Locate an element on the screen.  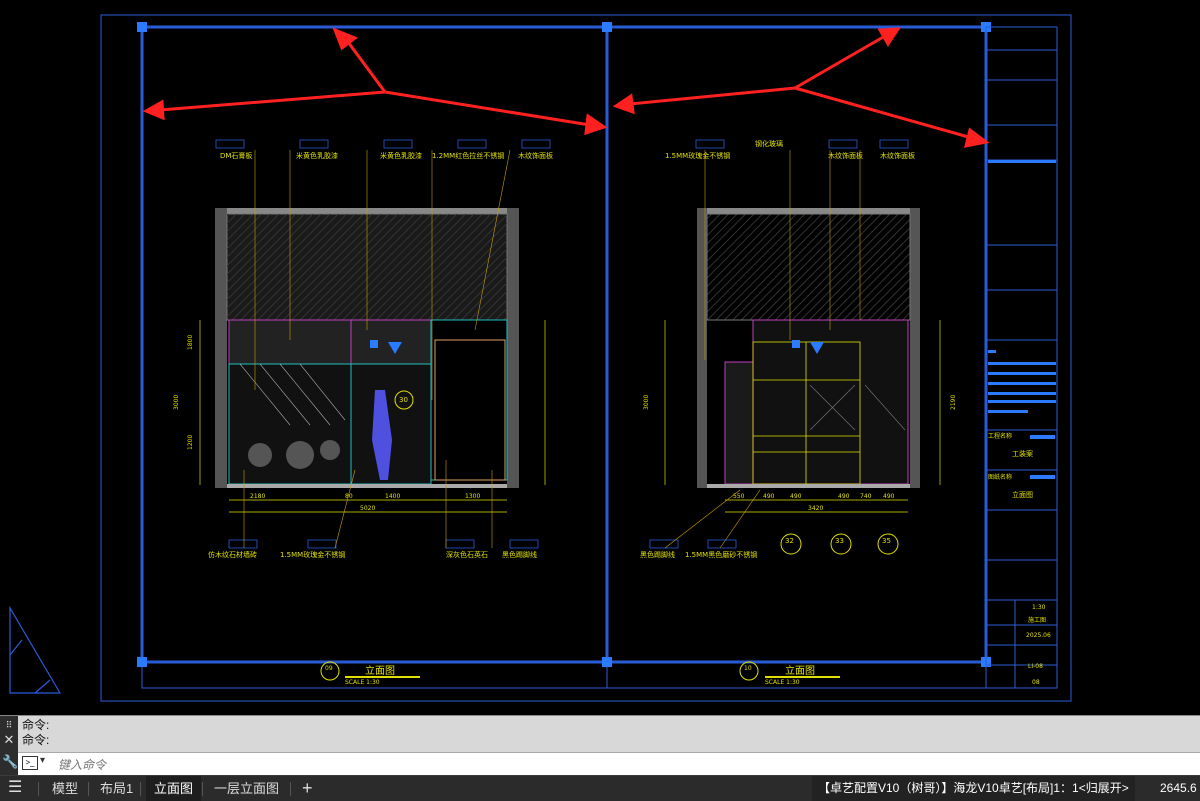
svg-text: 1.5MM黑色磨砂不锈钢 is located at coordinates (721, 554).